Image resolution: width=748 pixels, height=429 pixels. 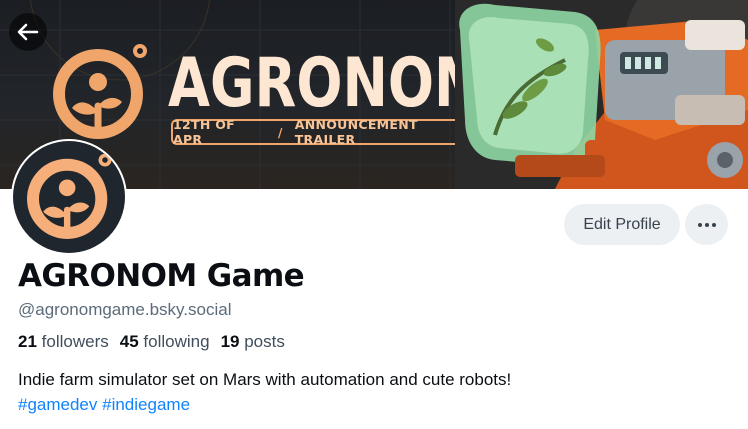 I want to click on more-options-button, so click(x=706, y=224).